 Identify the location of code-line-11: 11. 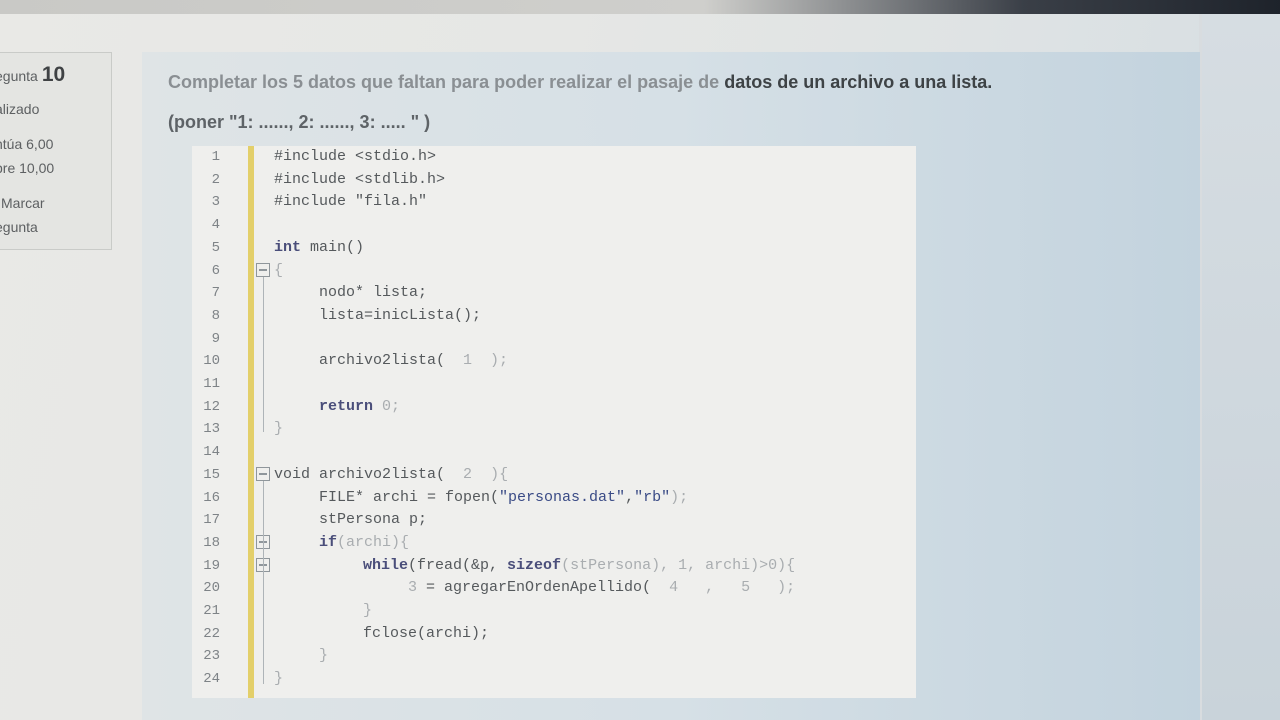
(554, 384).